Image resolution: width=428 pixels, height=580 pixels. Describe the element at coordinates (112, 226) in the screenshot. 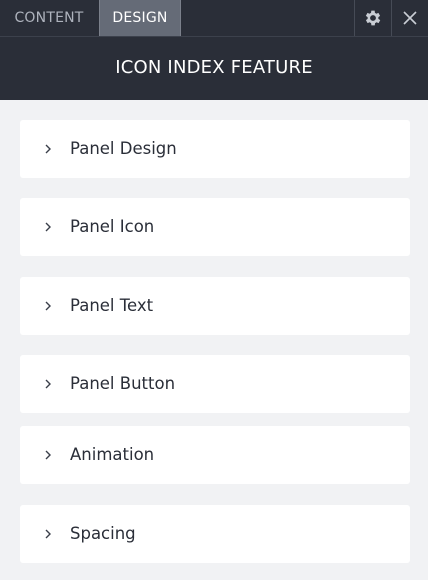

I see `section-label: Panel Icon` at that location.